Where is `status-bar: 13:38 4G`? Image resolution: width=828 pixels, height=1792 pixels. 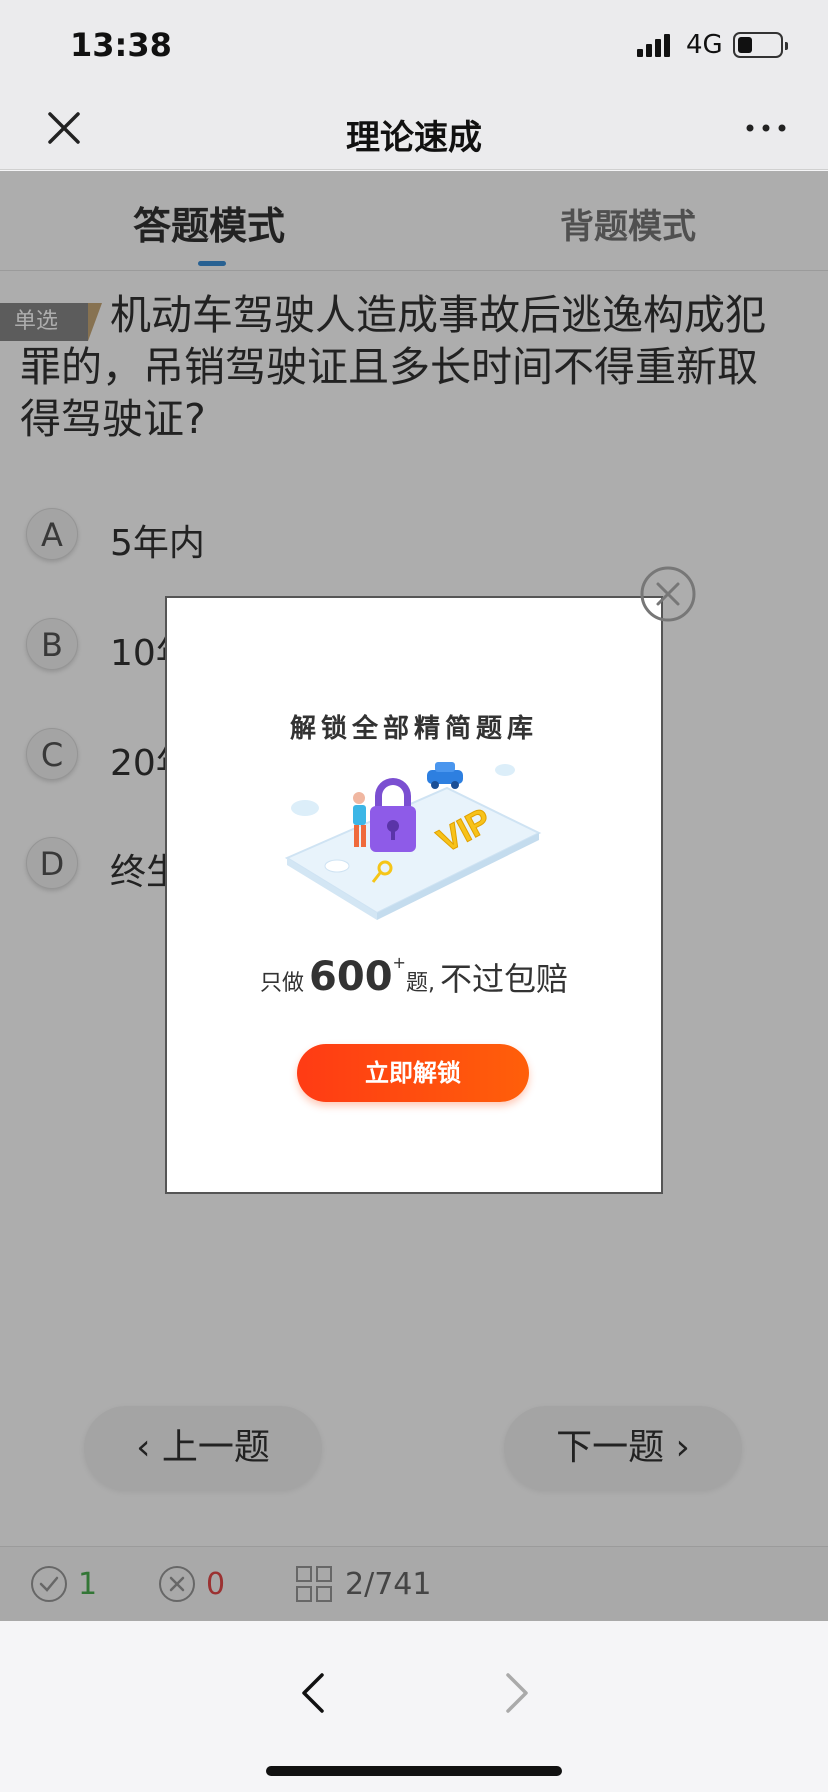 status-bar: 13:38 4G is located at coordinates (414, 44).